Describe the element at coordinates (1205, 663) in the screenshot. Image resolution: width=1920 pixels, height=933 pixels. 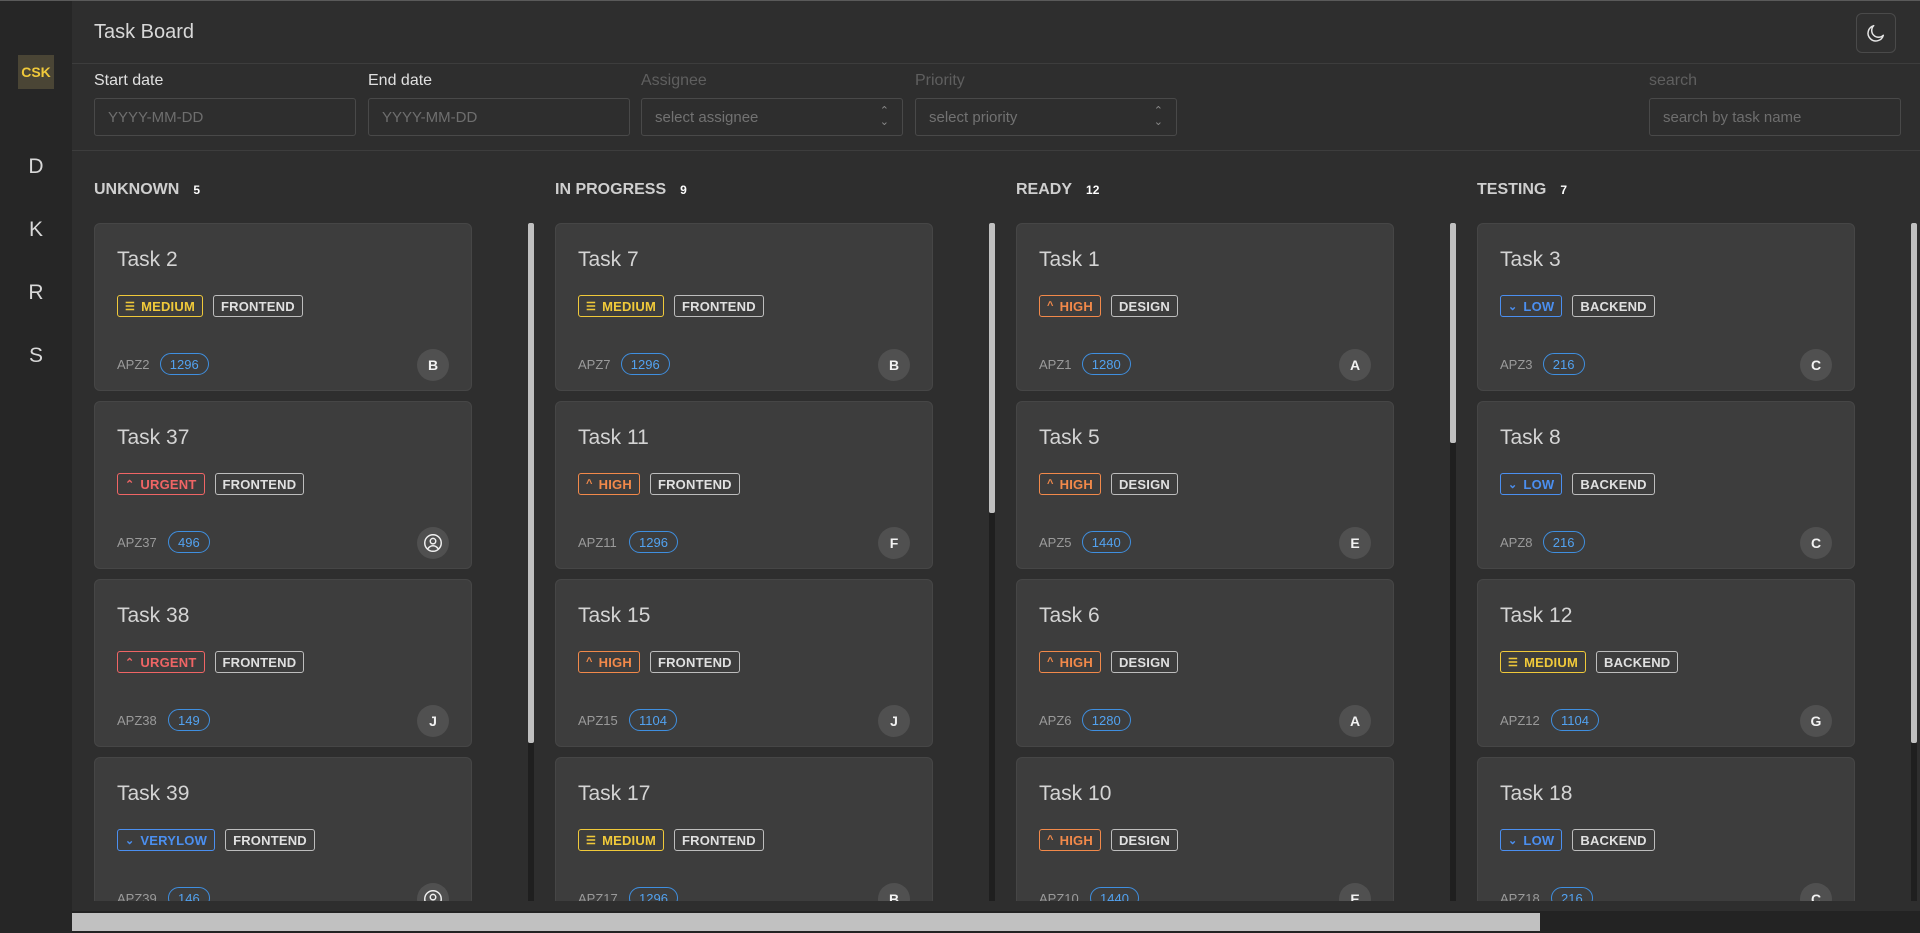
I see `task-card: Task 6 ^ HIGH DESIGN APZ6 1280 A` at that location.